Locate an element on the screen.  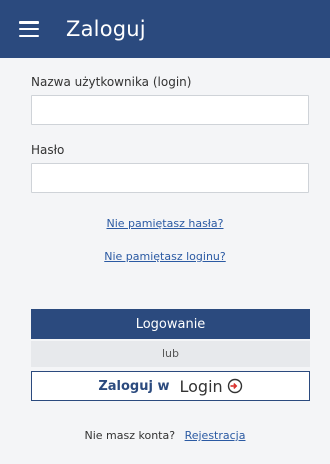
password-label: Hasło is located at coordinates (48, 150).